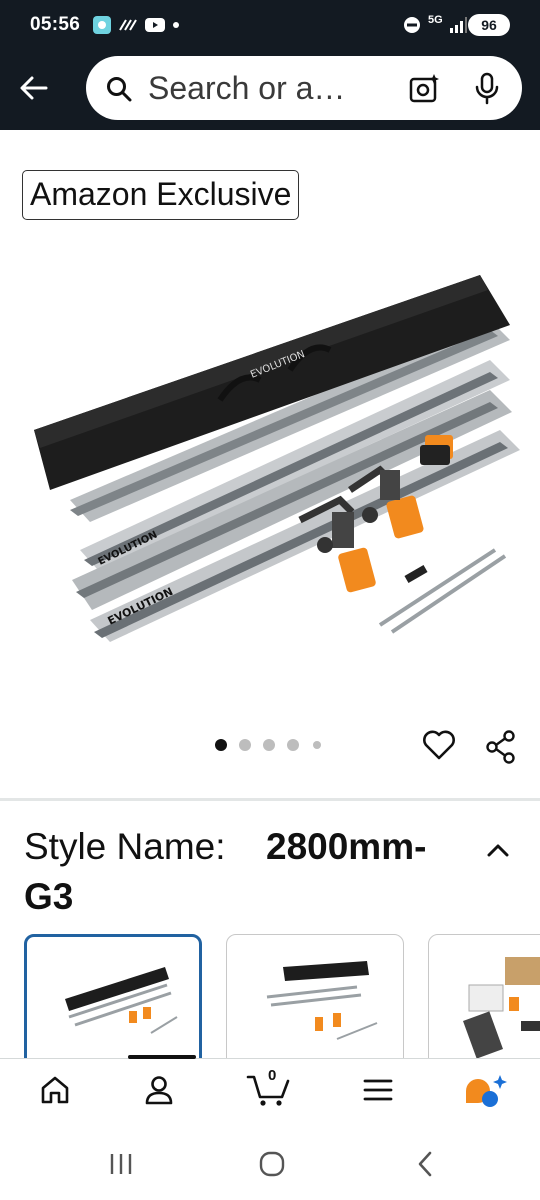  What do you see at coordinates (102, 25) in the screenshot?
I see `photo-notification-icon` at bounding box center [102, 25].